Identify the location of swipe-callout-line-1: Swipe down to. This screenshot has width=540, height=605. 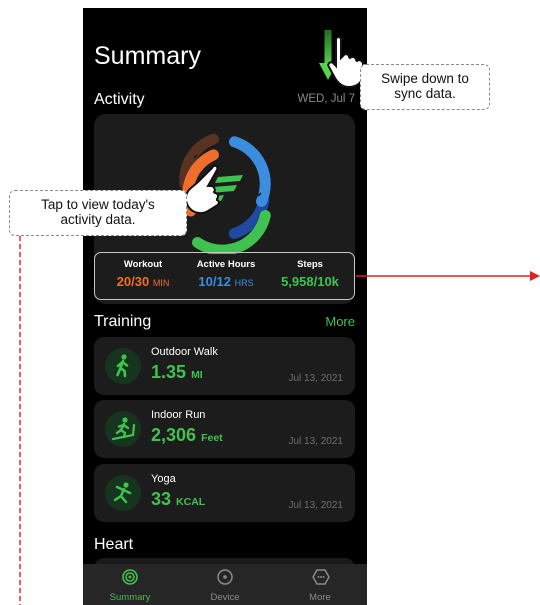
(425, 78).